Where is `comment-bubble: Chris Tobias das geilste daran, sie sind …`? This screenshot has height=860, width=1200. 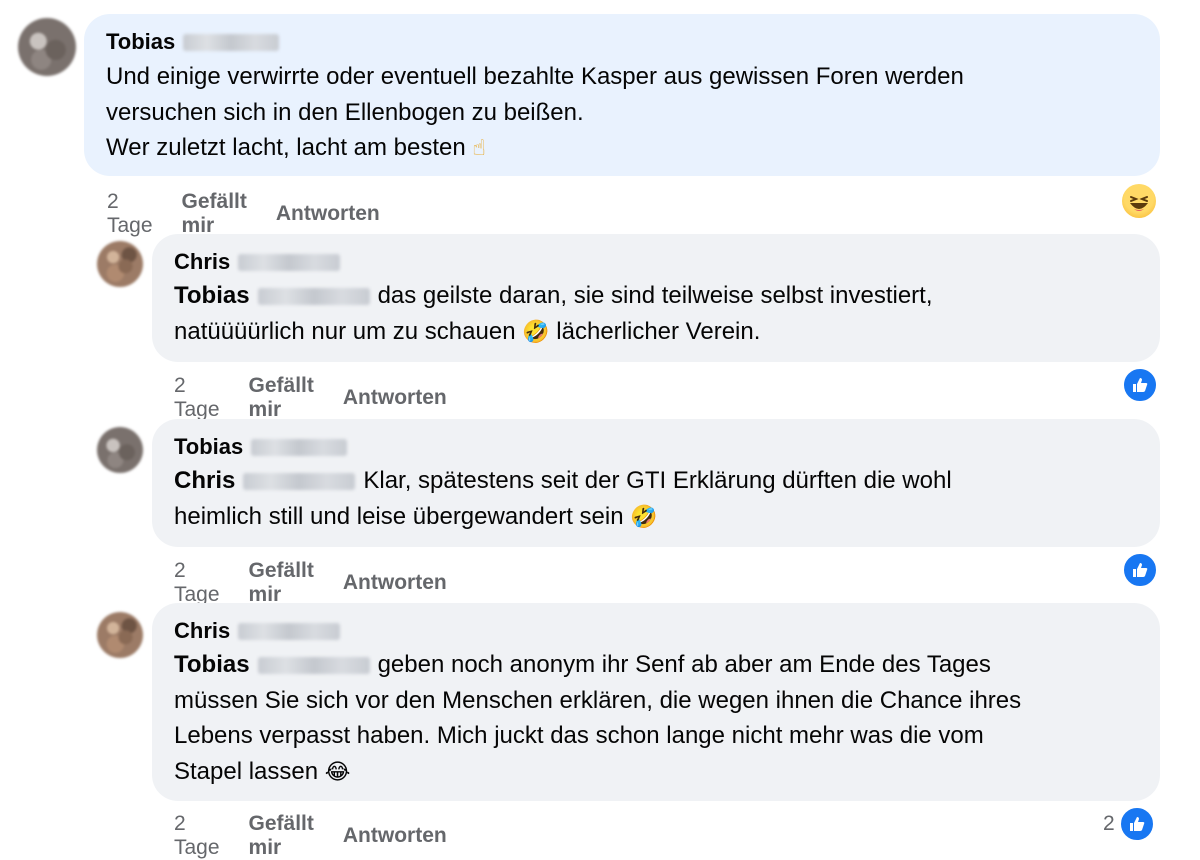 comment-bubble: Chris Tobias das geilste daran, sie sind … is located at coordinates (656, 298).